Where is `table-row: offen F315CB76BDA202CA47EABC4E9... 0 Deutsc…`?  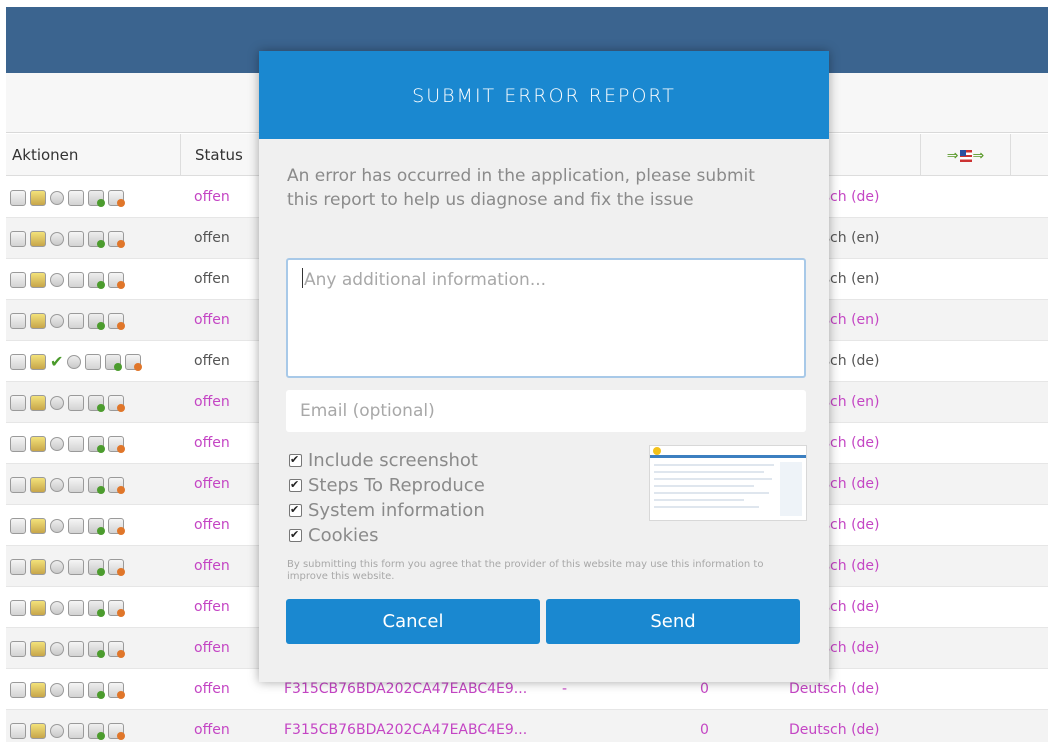
table-row: offen F315CB76BDA202CA47EABC4E9... 0 Deutsc… is located at coordinates (527, 726).